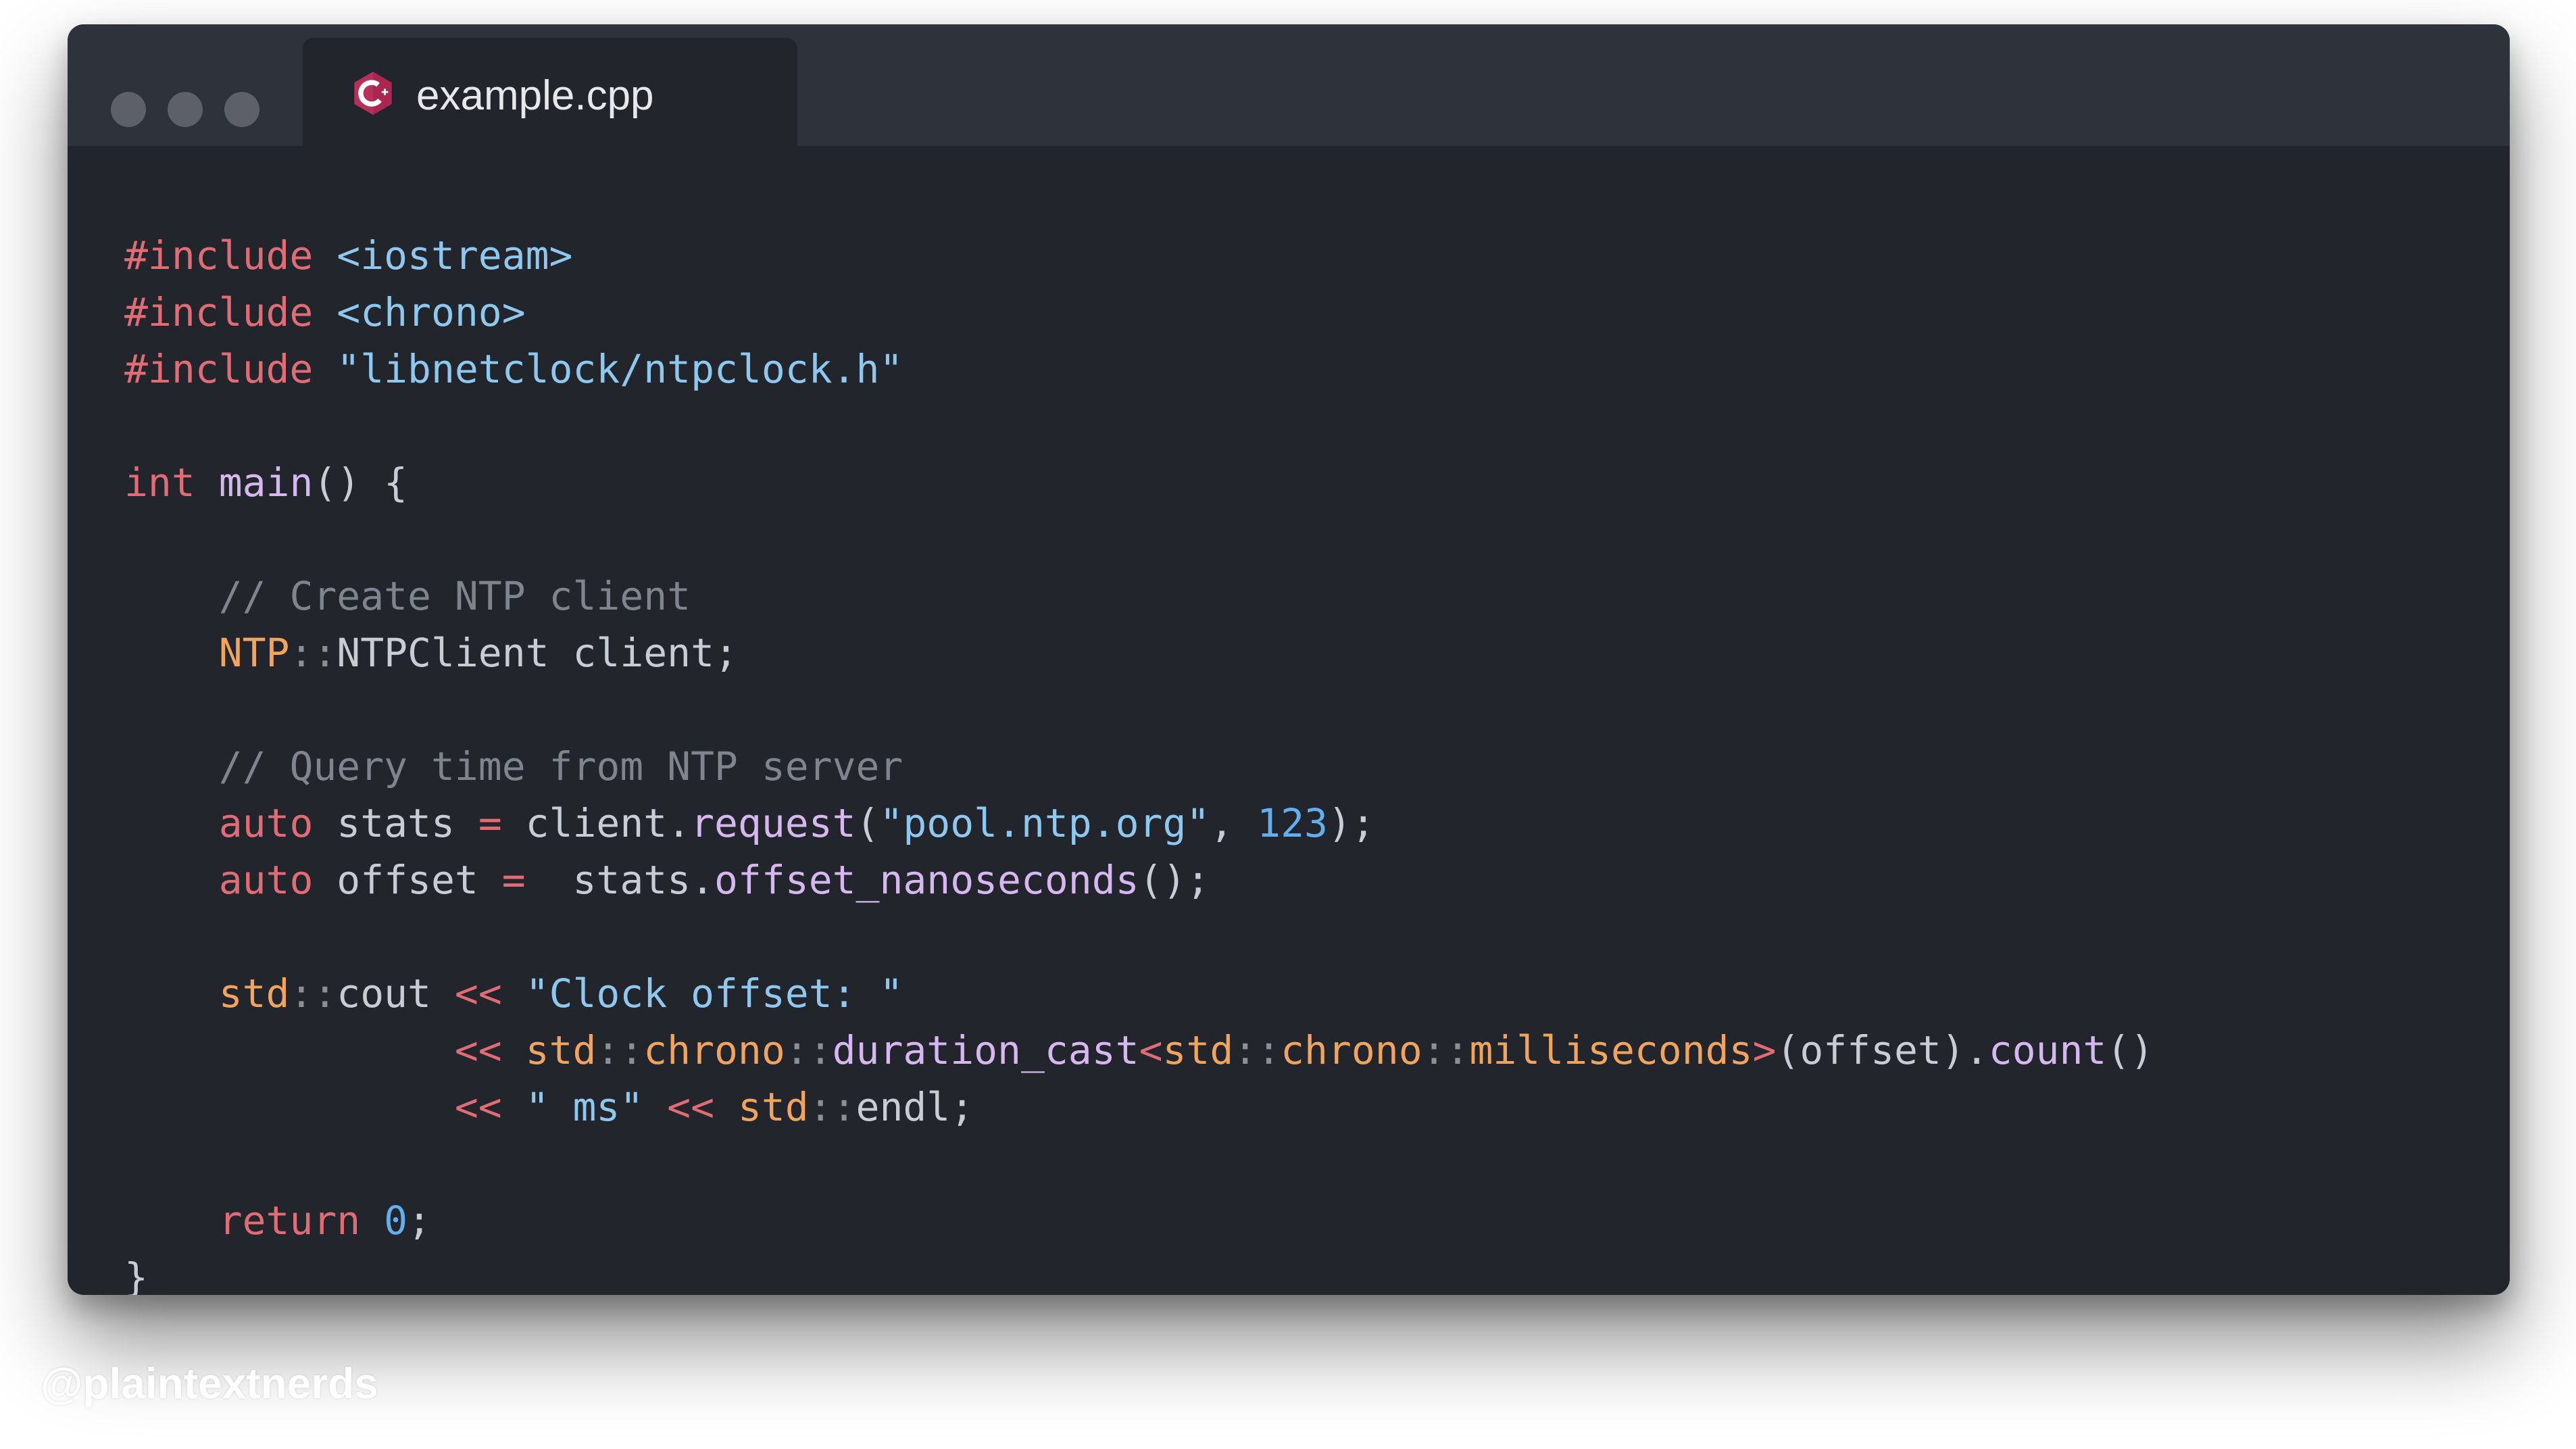 The image size is (2576, 1449). What do you see at coordinates (219, 255) in the screenshot?
I see `code-token: #include` at bounding box center [219, 255].